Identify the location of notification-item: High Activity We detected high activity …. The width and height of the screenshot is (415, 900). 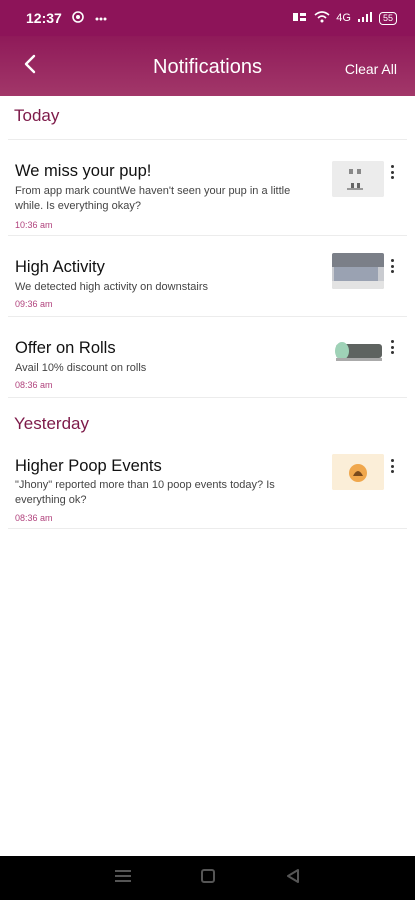
(207, 276).